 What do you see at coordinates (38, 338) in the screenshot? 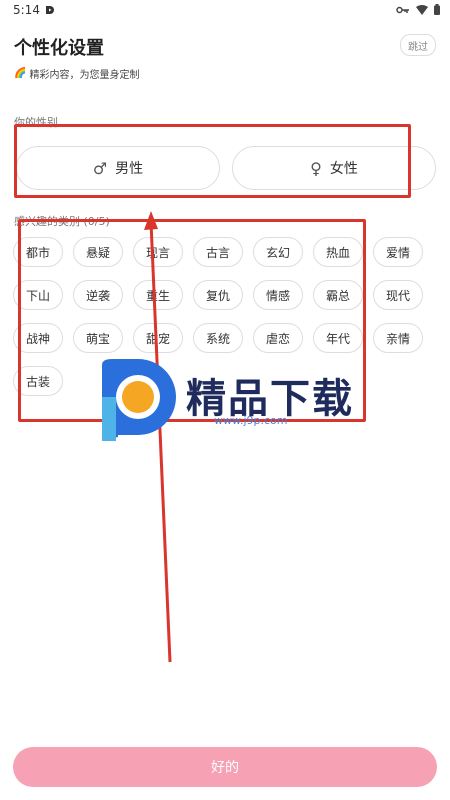
I see `category-tag: 战神` at bounding box center [38, 338].